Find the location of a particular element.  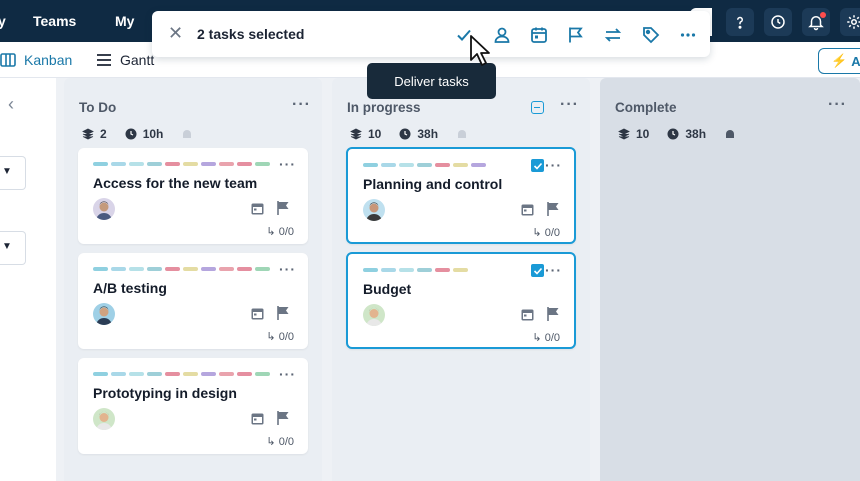

hours-total: 10h is located at coordinates (153, 134).